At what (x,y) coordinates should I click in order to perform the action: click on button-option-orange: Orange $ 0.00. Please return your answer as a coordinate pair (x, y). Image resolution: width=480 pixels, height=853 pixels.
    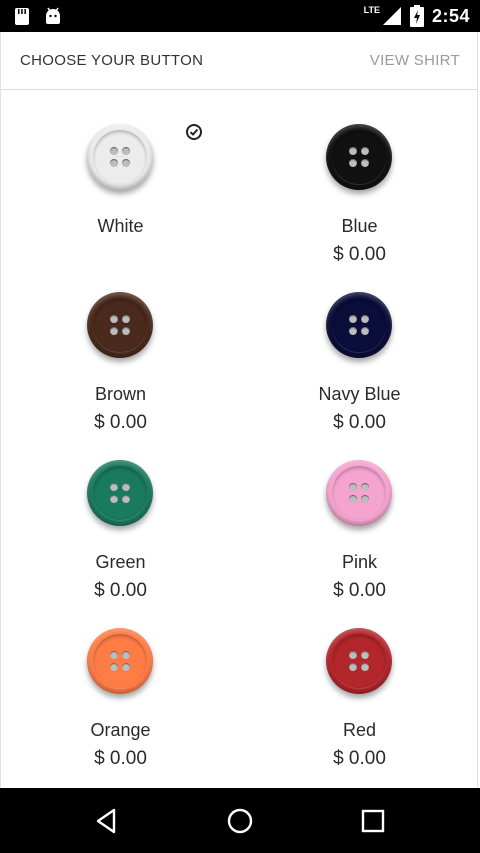
    Looking at the image, I should click on (120, 681).